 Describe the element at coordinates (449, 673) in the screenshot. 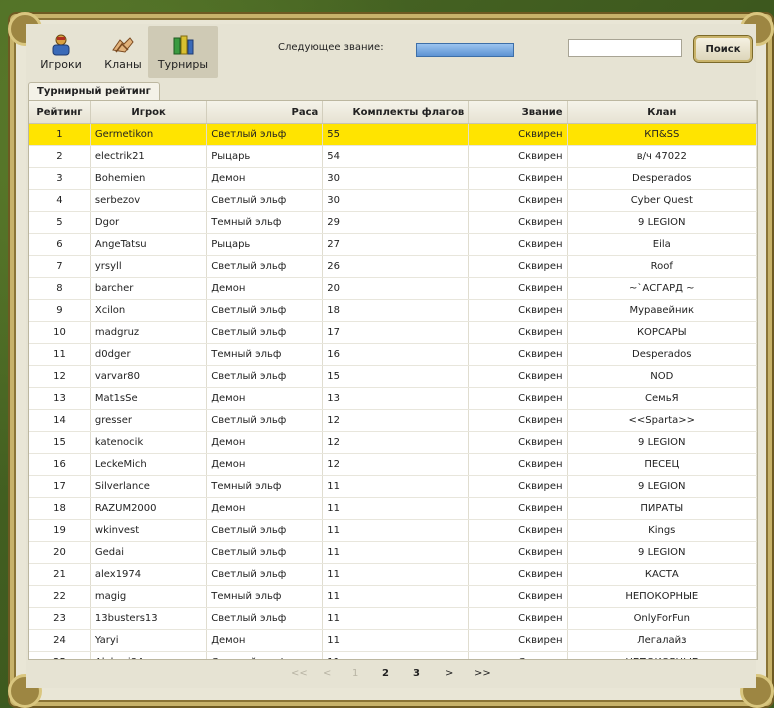

I see `pager-next: >` at that location.